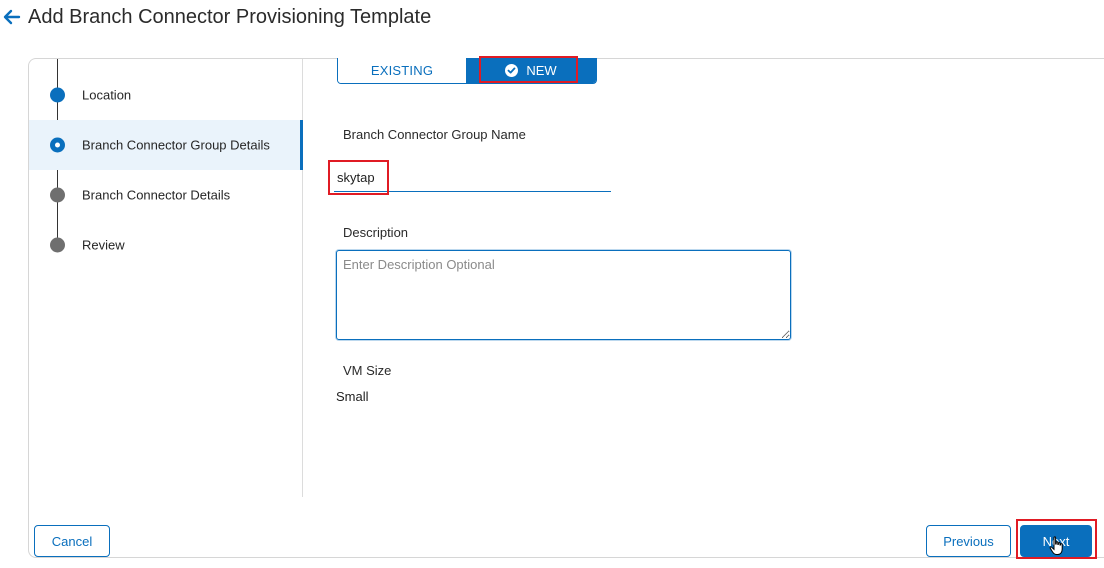 The height and width of the screenshot is (568, 1104). Describe the element at coordinates (968, 541) in the screenshot. I see `previous-button: Previous` at that location.